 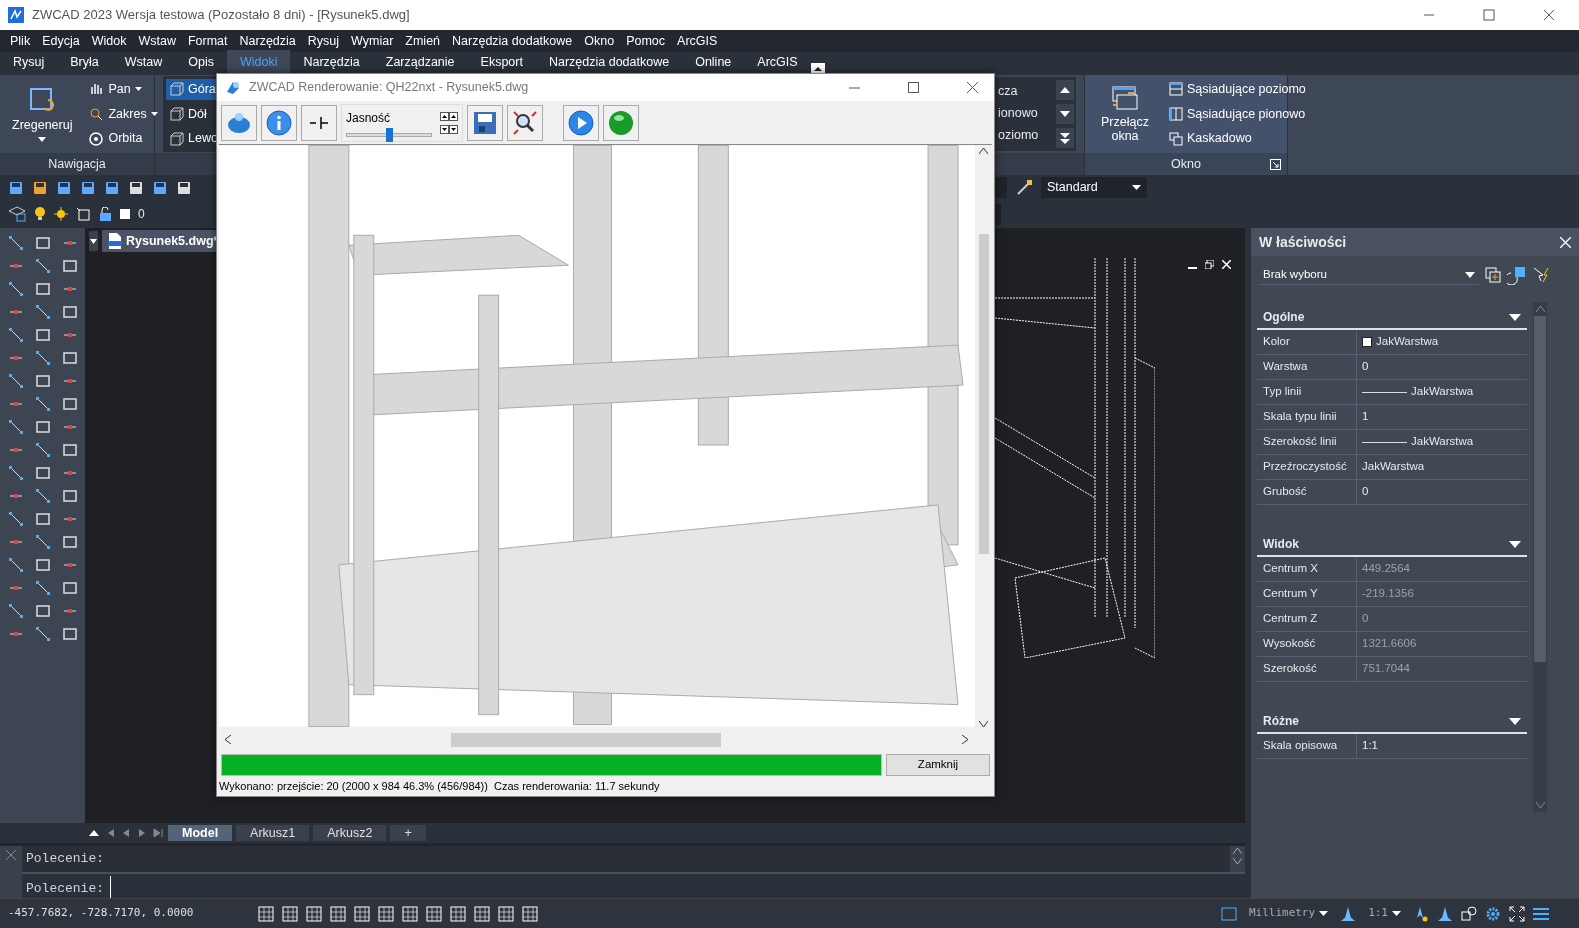 I want to click on ribbon-tab: ArcGIS, so click(x=777, y=62).